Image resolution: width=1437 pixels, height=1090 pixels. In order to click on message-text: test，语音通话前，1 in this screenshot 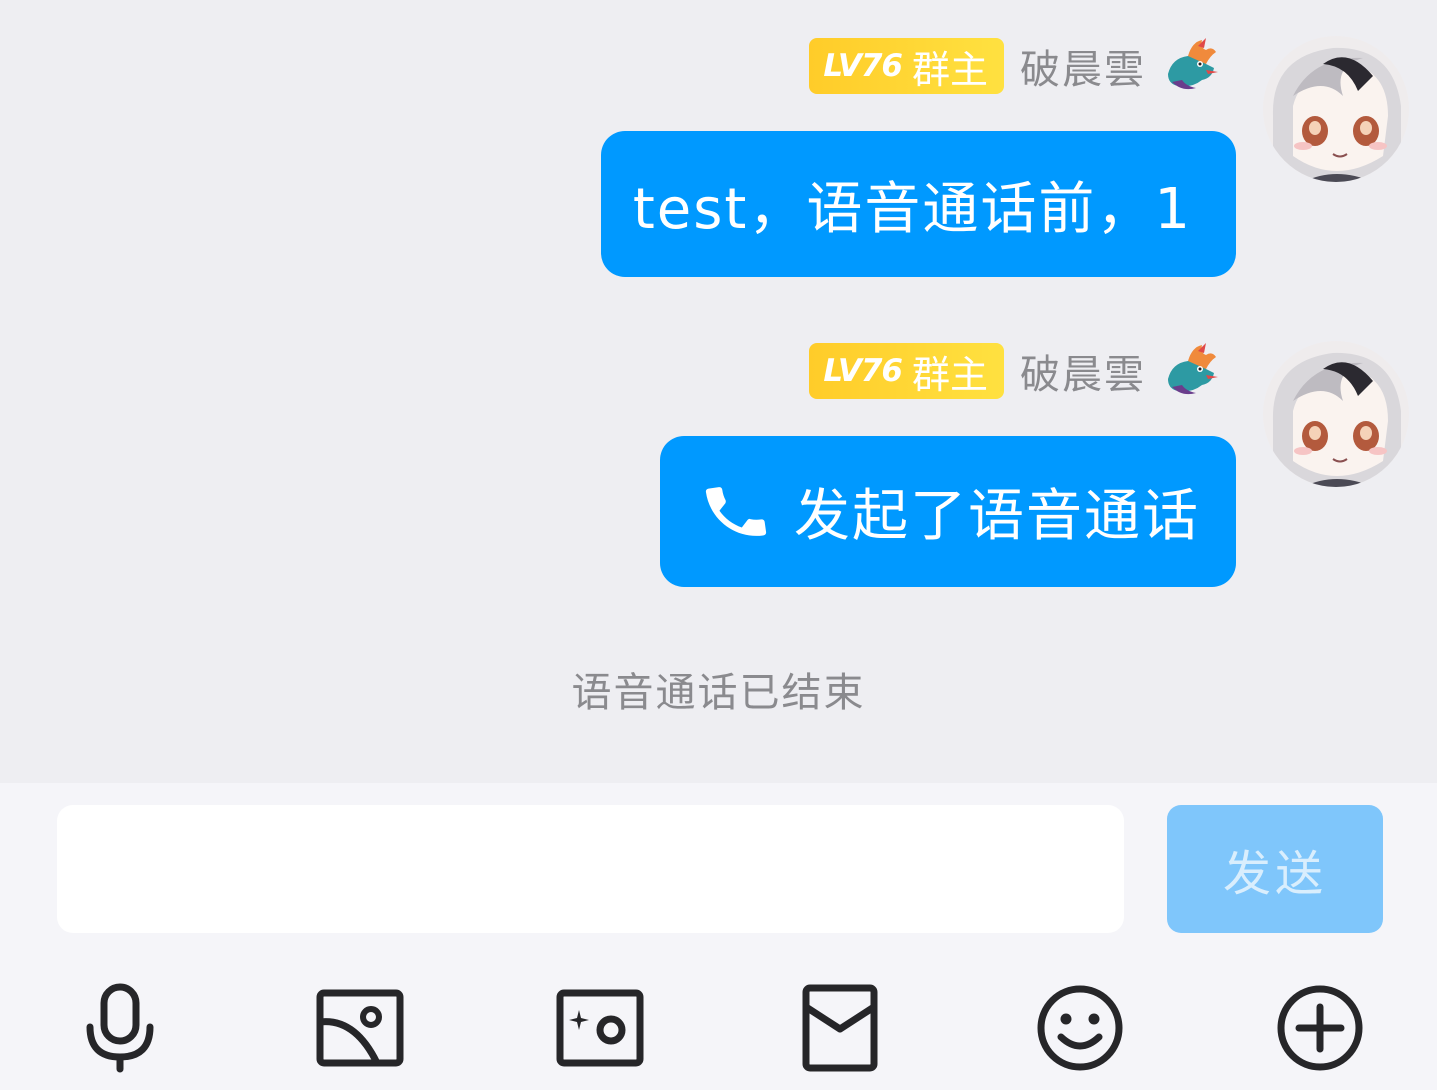, I will do `click(912, 209)`.